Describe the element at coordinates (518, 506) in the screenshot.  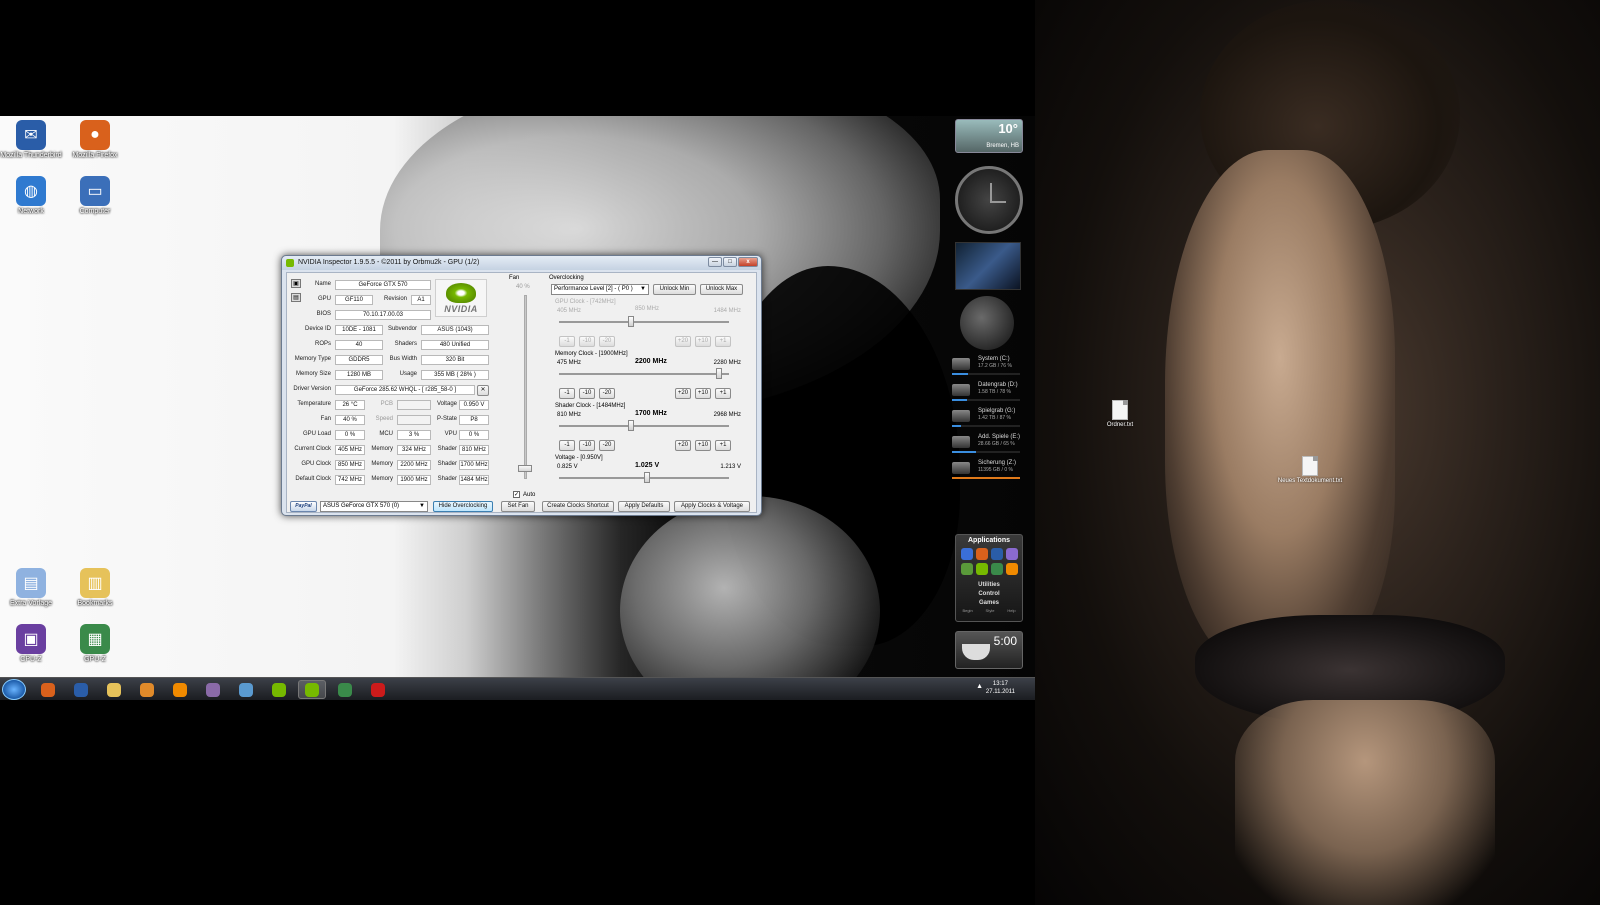
I see `set-fan-button: Set Fan` at that location.